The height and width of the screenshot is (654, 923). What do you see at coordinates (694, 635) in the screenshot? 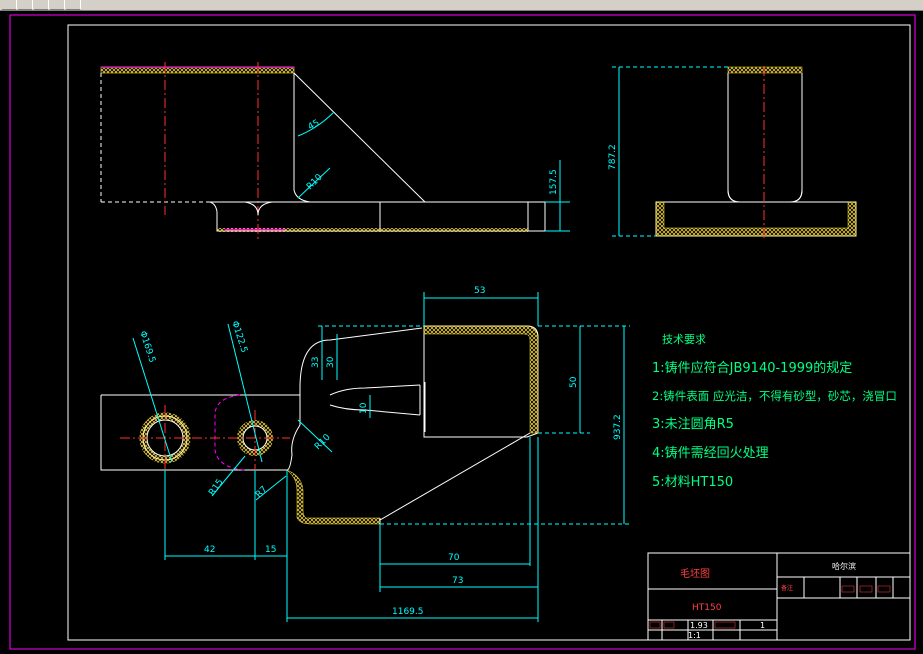
I see `title-scale: 1:1` at bounding box center [694, 635].